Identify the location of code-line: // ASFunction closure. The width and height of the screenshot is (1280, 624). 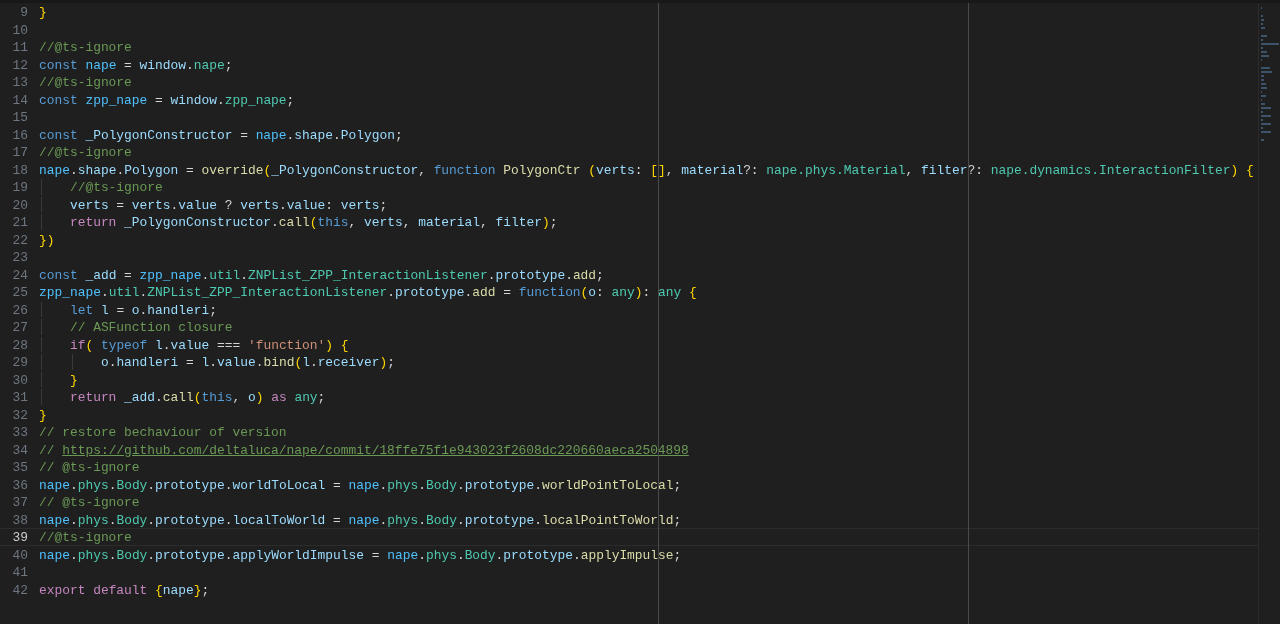
(150, 327).